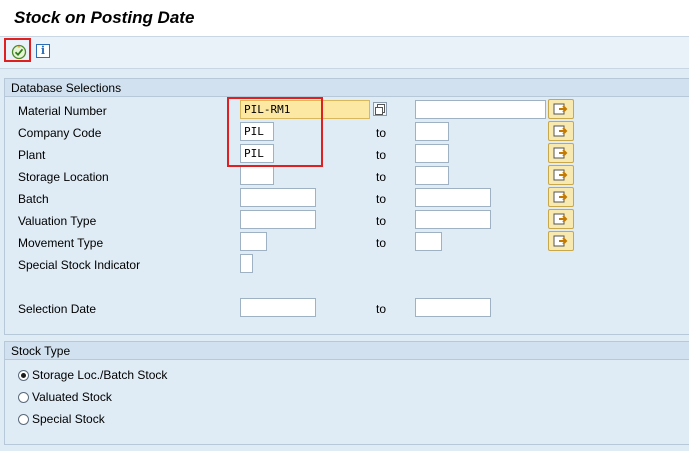 The image size is (689, 451). I want to click on label-selection-date: Selection Date, so click(57, 309).